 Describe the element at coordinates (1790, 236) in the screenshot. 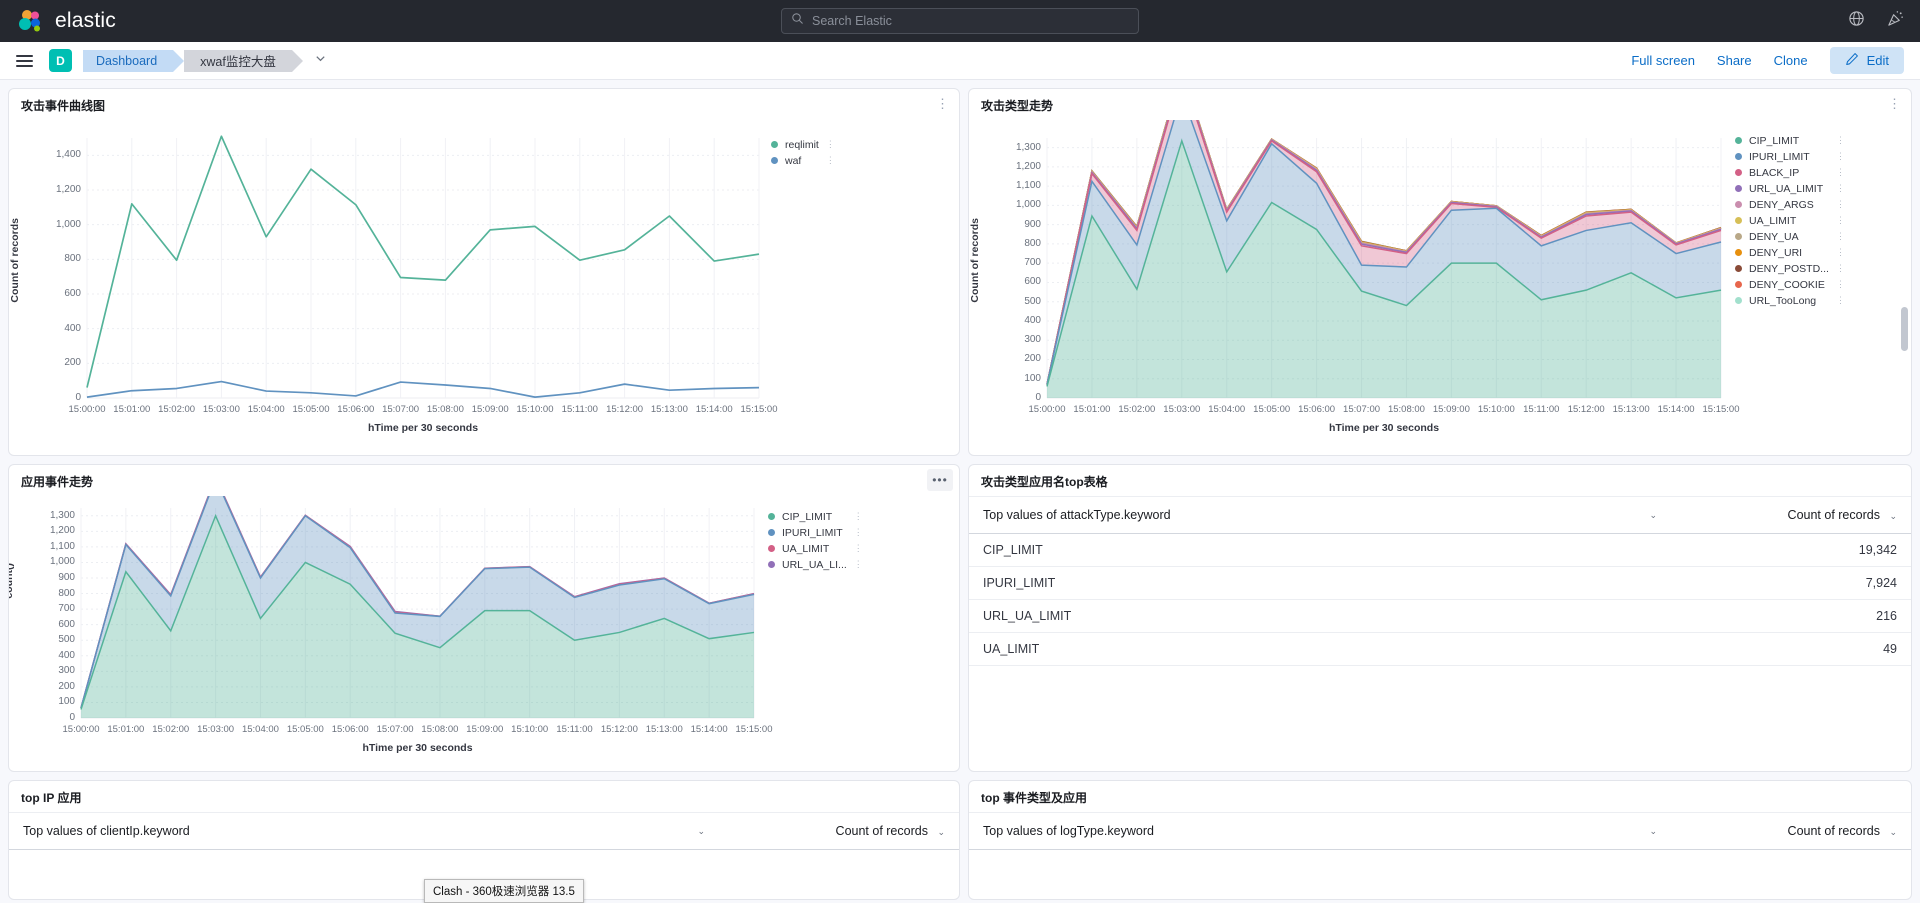

I see `legend-item: DENY_UA ⋮` at that location.